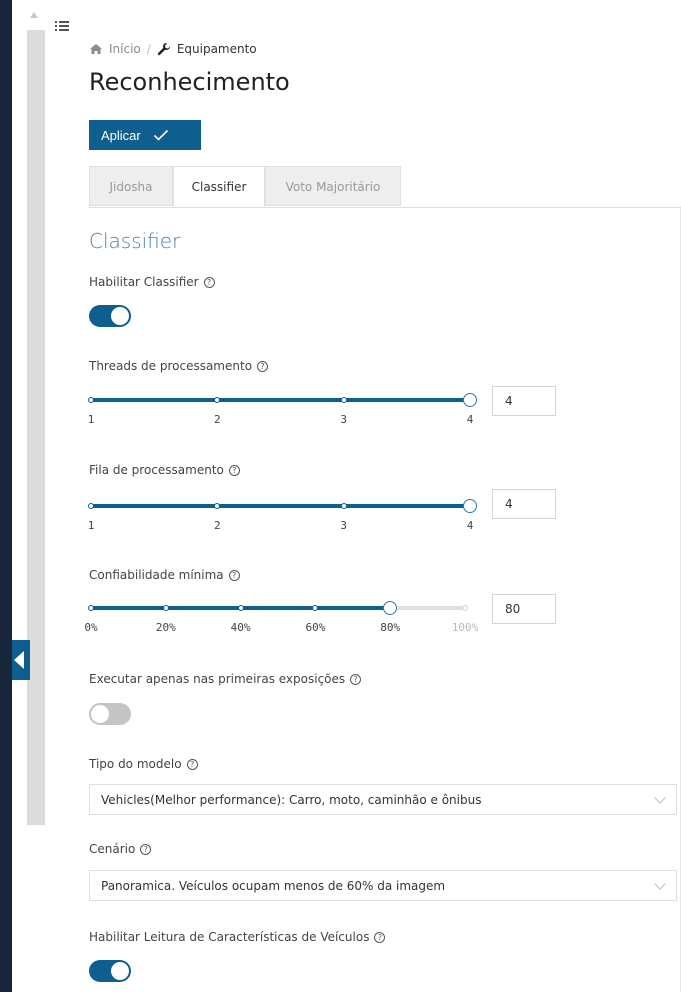  Describe the element at coordinates (171, 366) in the screenshot. I see `threads-label-text: Threads de processamento` at that location.